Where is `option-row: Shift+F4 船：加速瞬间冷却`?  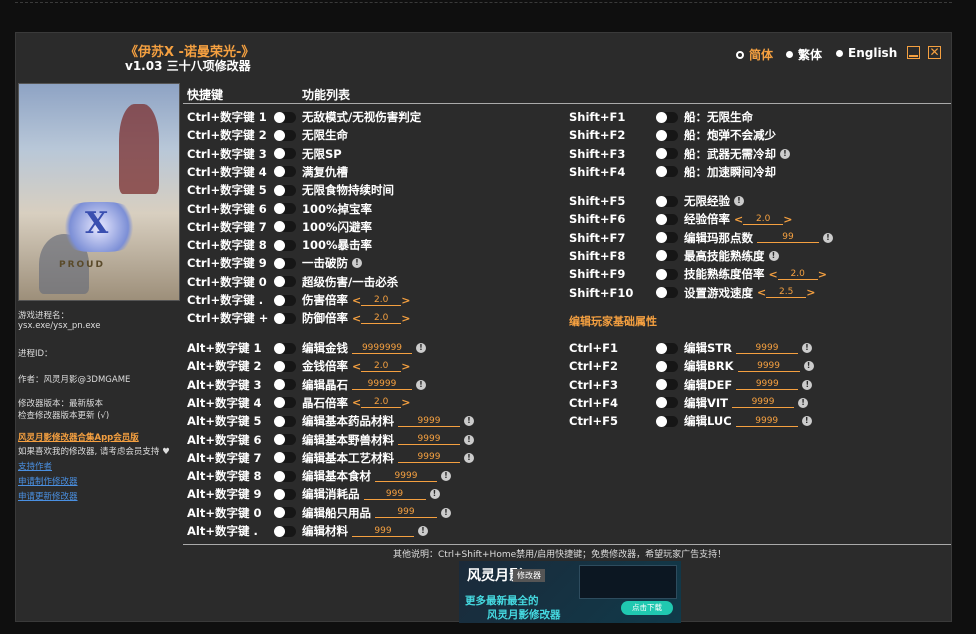
option-row: Shift+F4 船：加速瞬间冷却 is located at coordinates (484, 172).